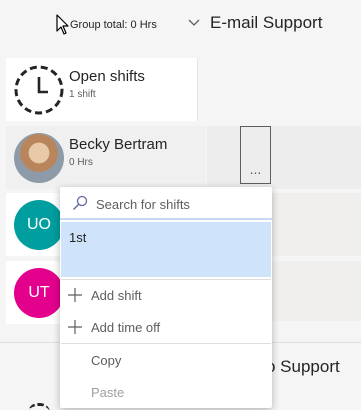 The width and height of the screenshot is (361, 410). What do you see at coordinates (39, 158) in the screenshot?
I see `avatar` at bounding box center [39, 158].